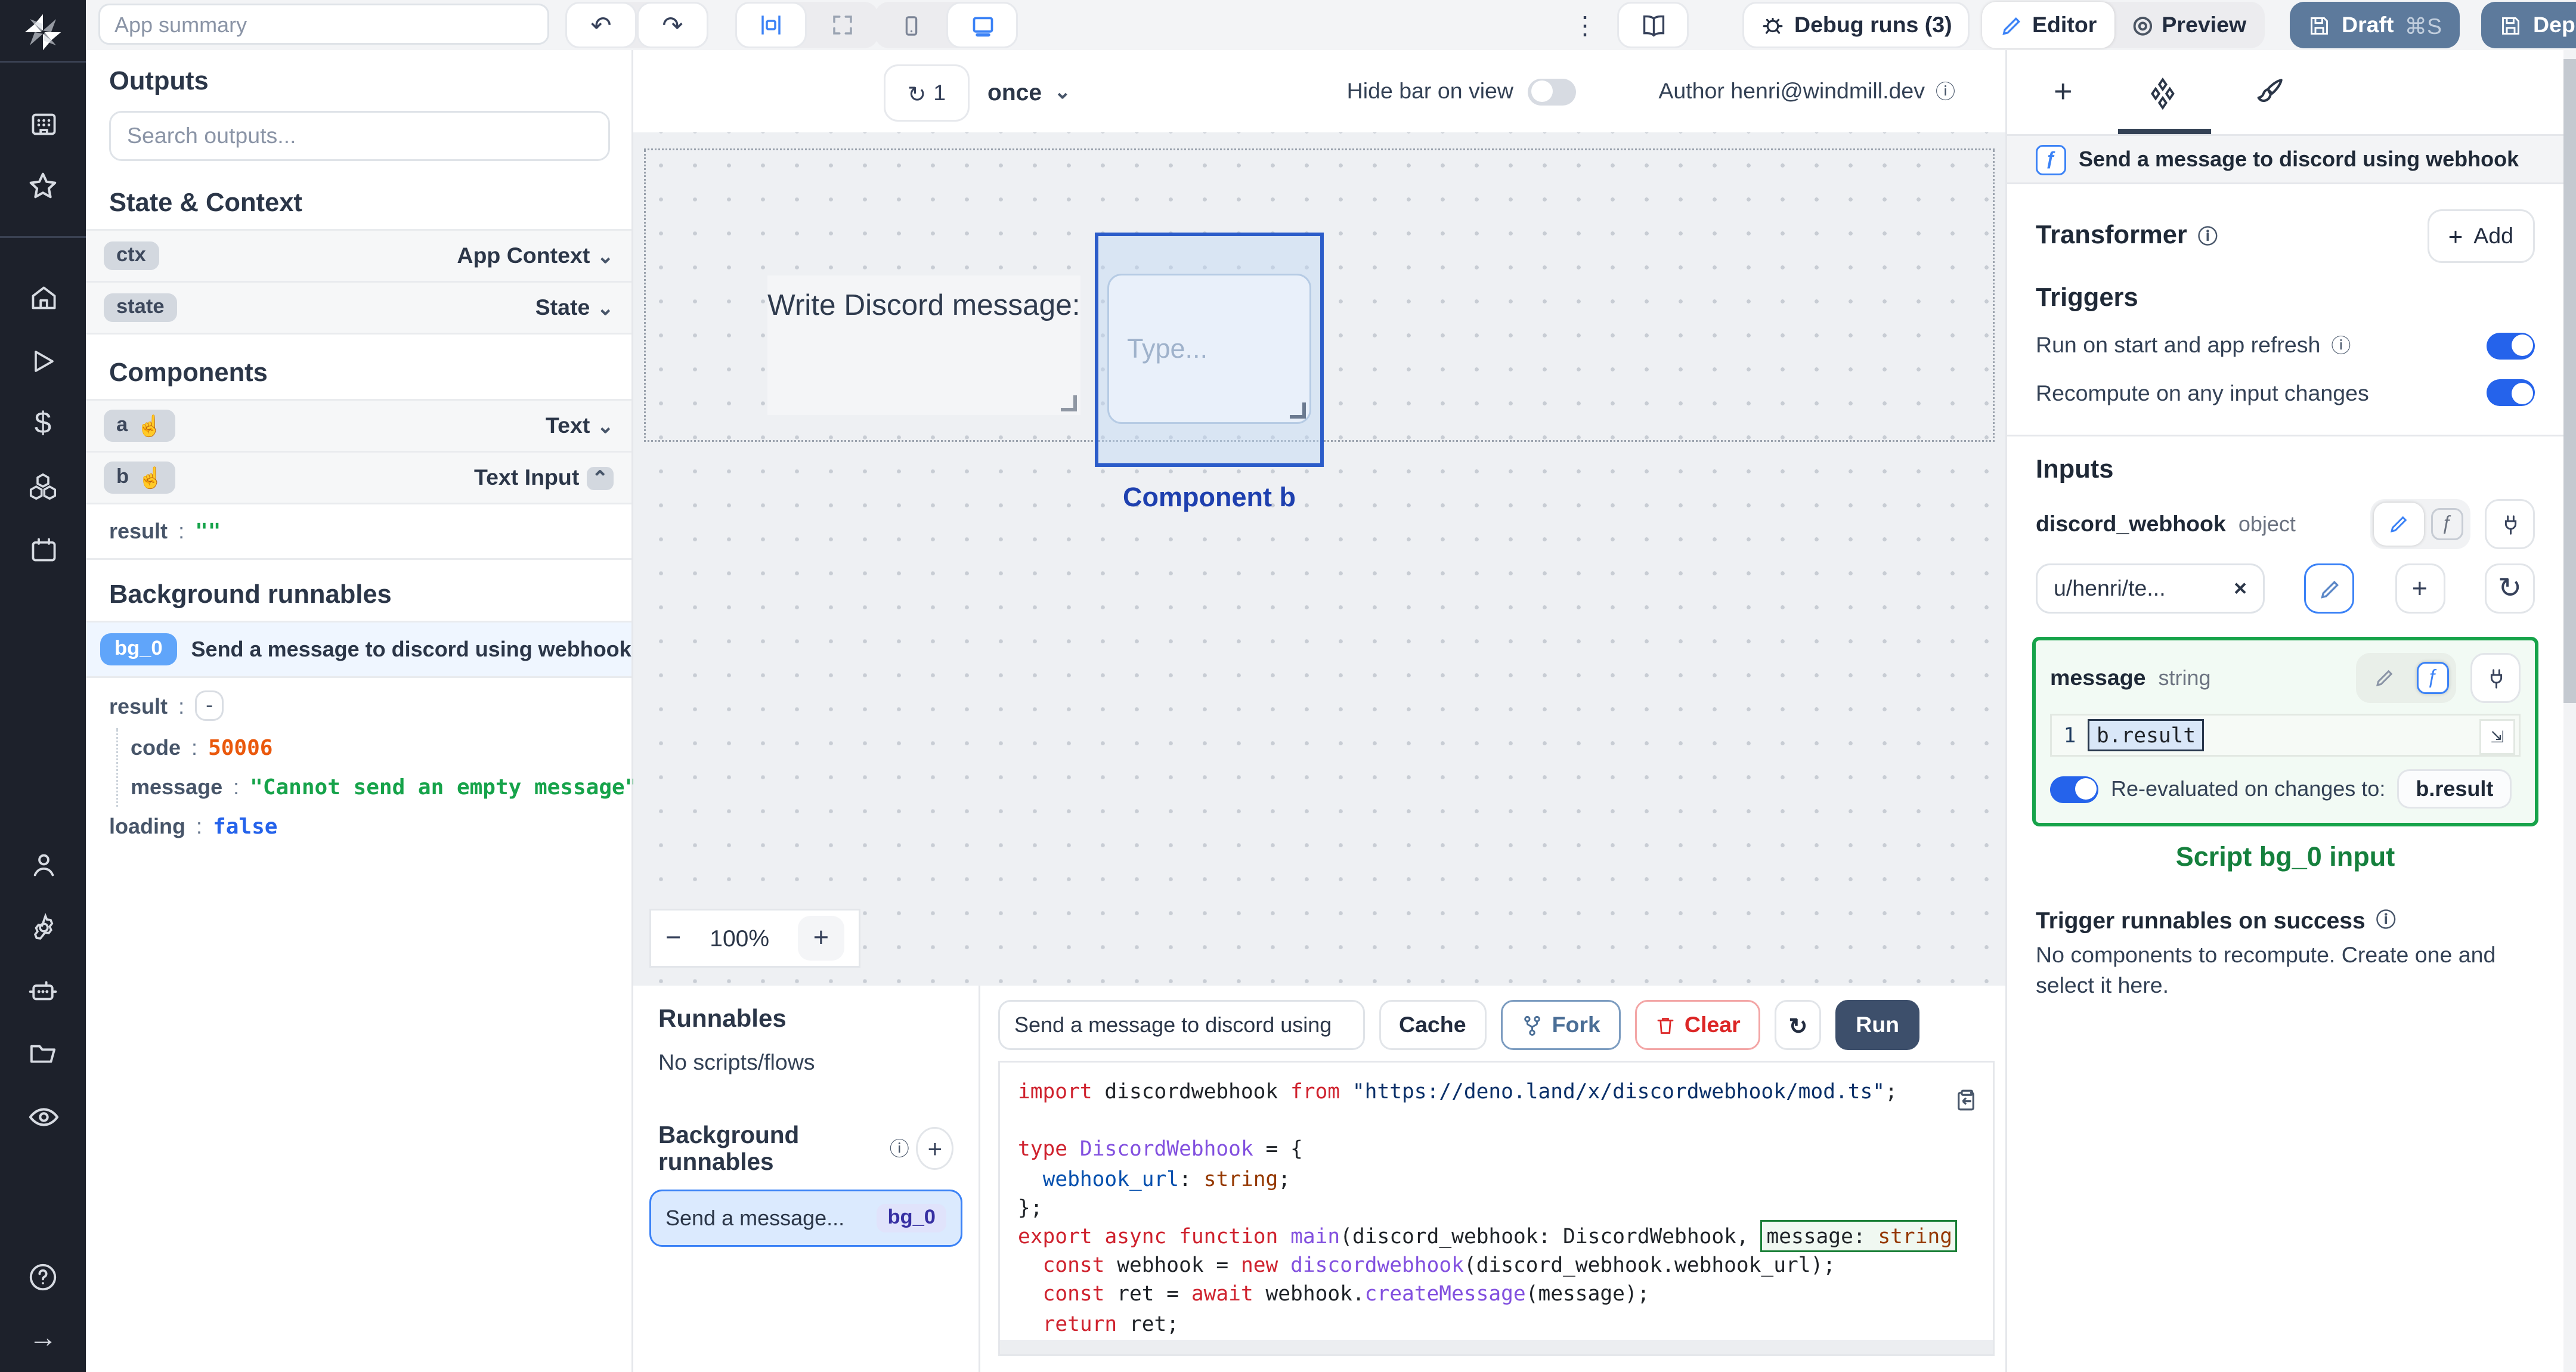 The width and height of the screenshot is (2576, 1372). Describe the element at coordinates (2419, 588) in the screenshot. I see `add-resource-icon: +` at that location.